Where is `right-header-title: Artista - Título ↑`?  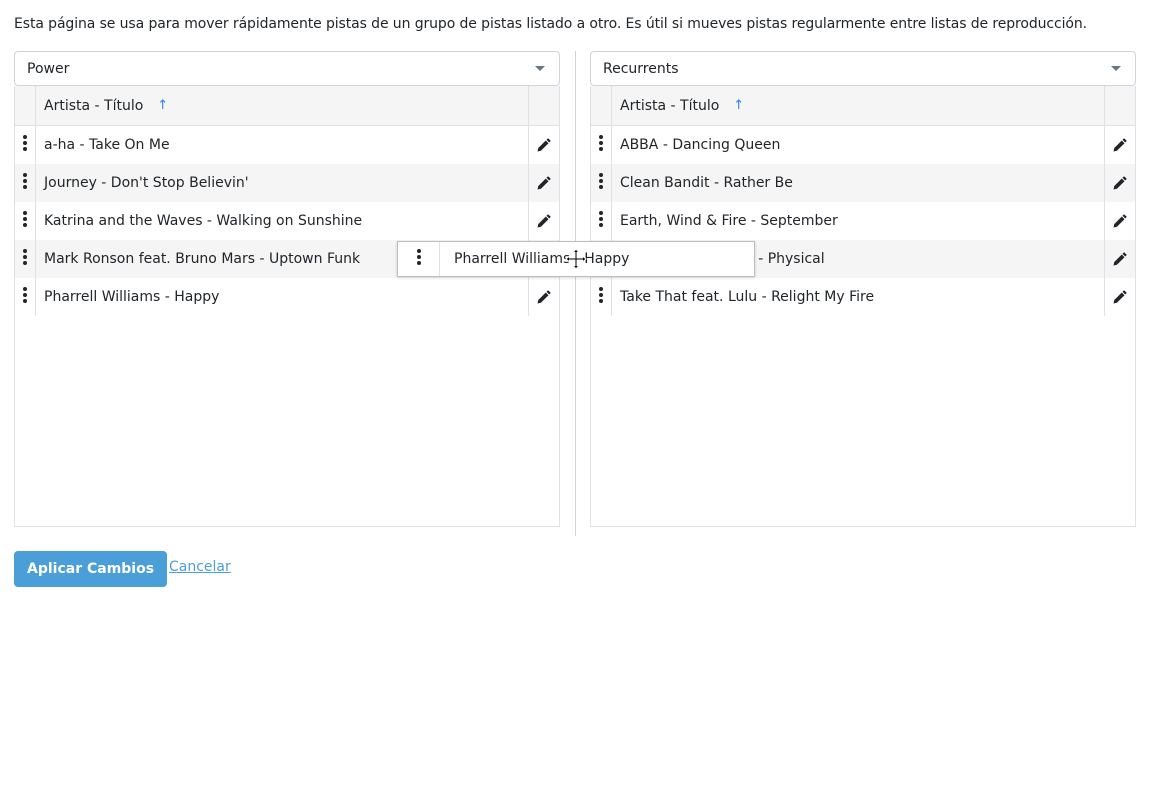
right-header-title: Artista - Título ↑ is located at coordinates (858, 105).